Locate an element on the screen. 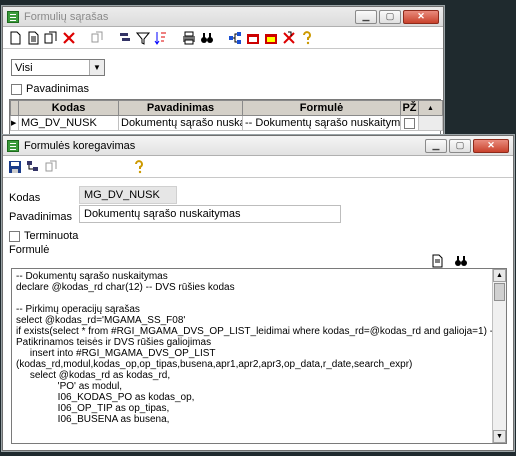 The image size is (516, 456). cell-formule: -- Dokumentų sąrašo nuskaitymas is located at coordinates (321, 123).